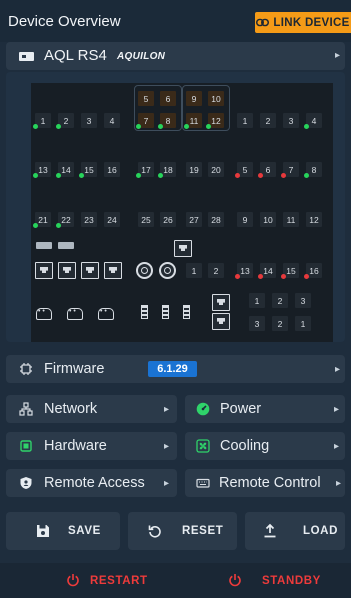 This screenshot has height=598, width=351. I want to click on hardware-row: Hardware ▸, so click(91, 446).